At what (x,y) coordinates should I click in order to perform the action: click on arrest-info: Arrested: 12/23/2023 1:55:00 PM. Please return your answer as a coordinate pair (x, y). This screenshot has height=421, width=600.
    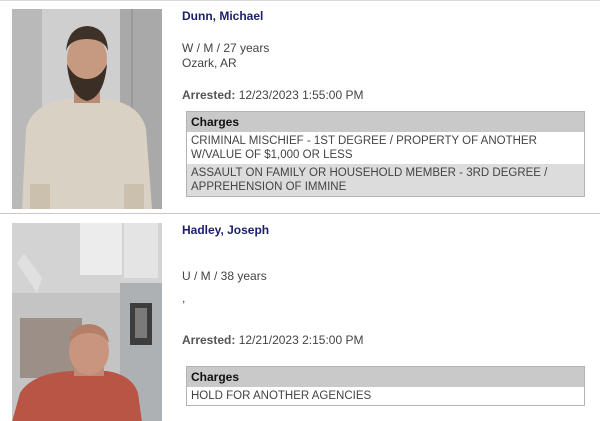
    Looking at the image, I should click on (272, 95).